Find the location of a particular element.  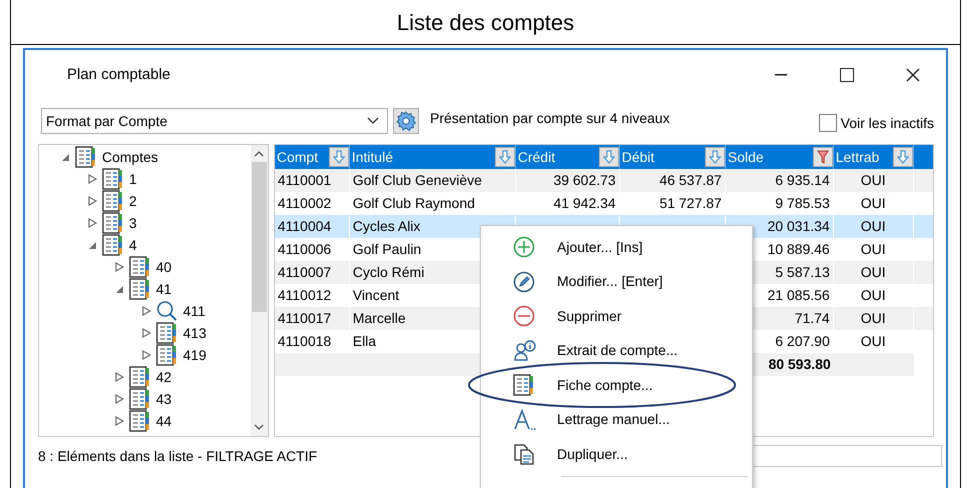

table-cell-text: Marcelle is located at coordinates (379, 318).